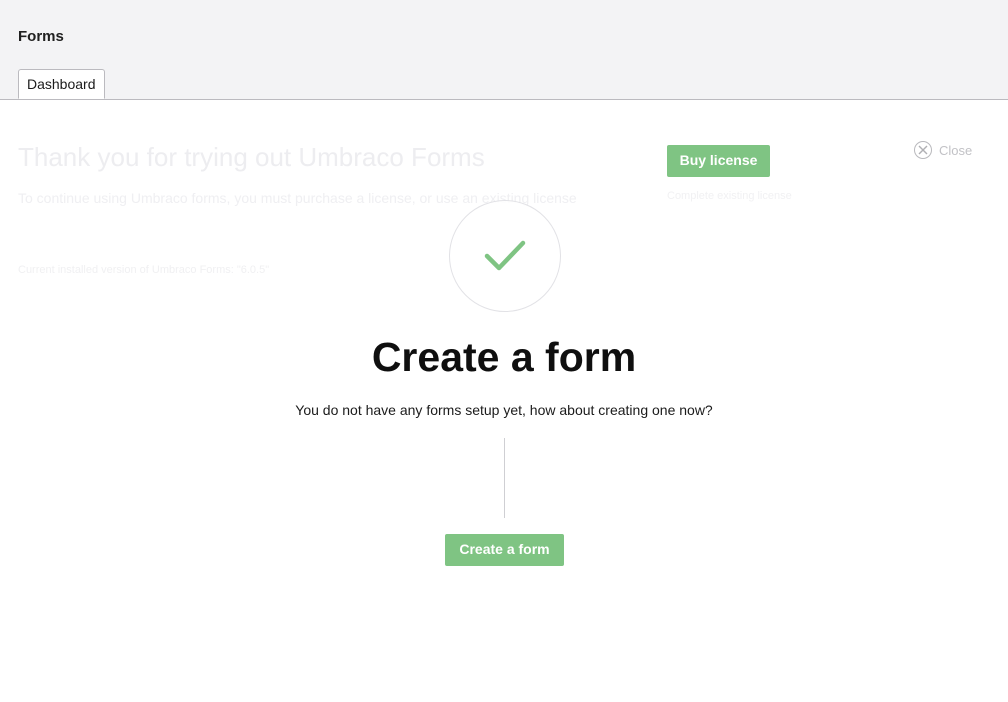 The height and width of the screenshot is (702, 1008). Describe the element at coordinates (504, 357) in the screenshot. I see `empty-state-title: Create a form` at that location.